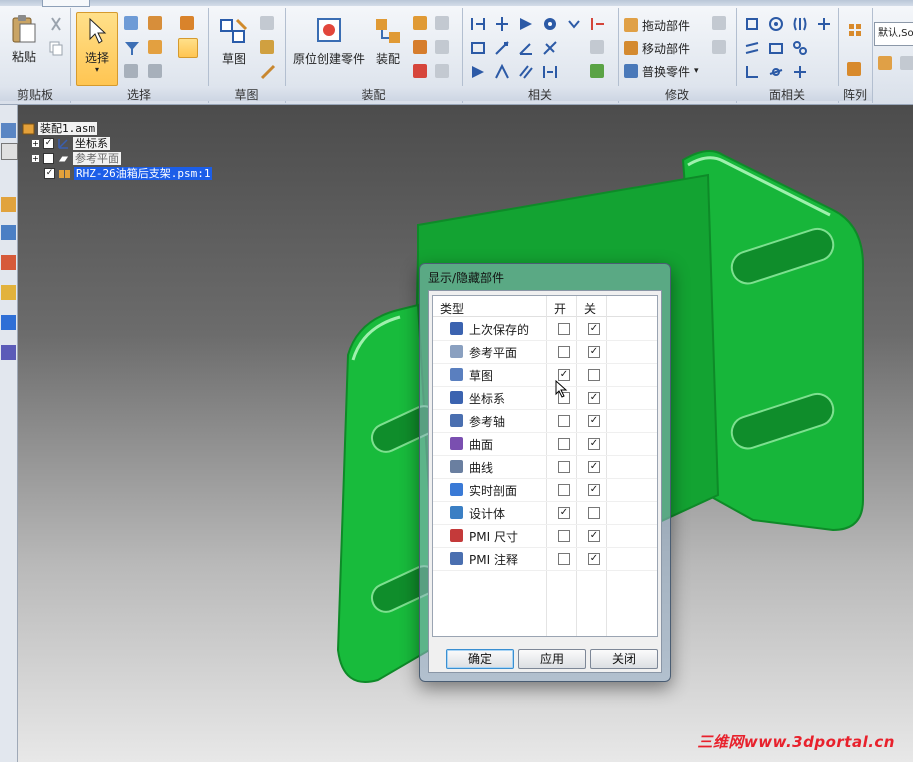 The image size is (913, 762). Describe the element at coordinates (8, 352) in the screenshot. I see `help-tab-icon` at that location.